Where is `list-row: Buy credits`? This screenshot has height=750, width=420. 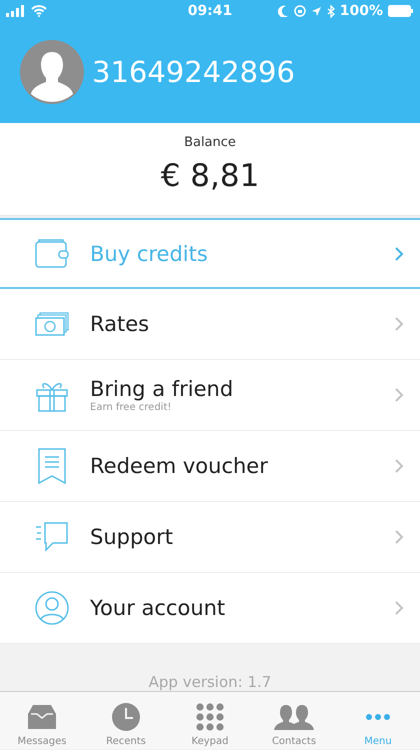
list-row: Buy credits is located at coordinates (210, 253).